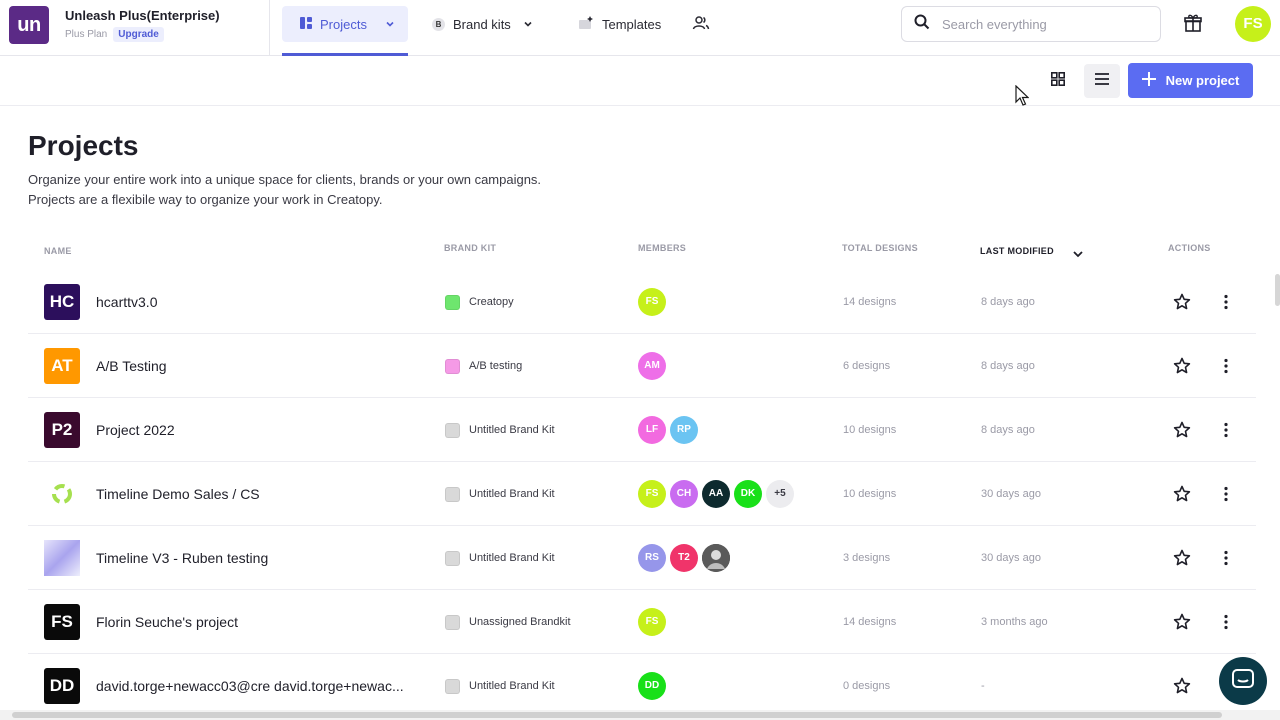  Describe the element at coordinates (62, 366) in the screenshot. I see `project-thumbnail: AT` at that location.